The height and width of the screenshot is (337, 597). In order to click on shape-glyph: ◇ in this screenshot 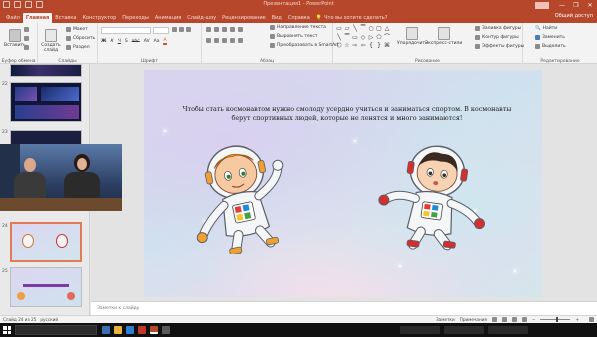, I will do `click(363, 38)`.